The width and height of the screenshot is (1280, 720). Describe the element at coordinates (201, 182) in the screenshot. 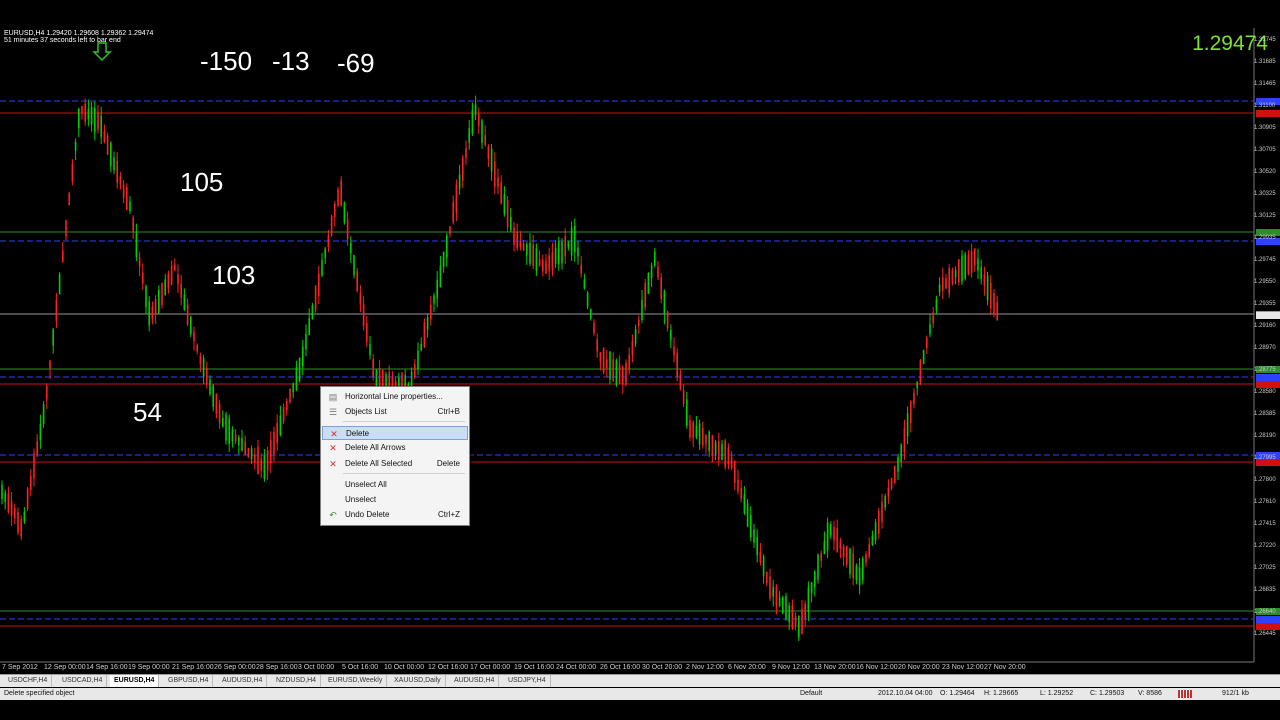

I see `annotation-text: 105` at that location.